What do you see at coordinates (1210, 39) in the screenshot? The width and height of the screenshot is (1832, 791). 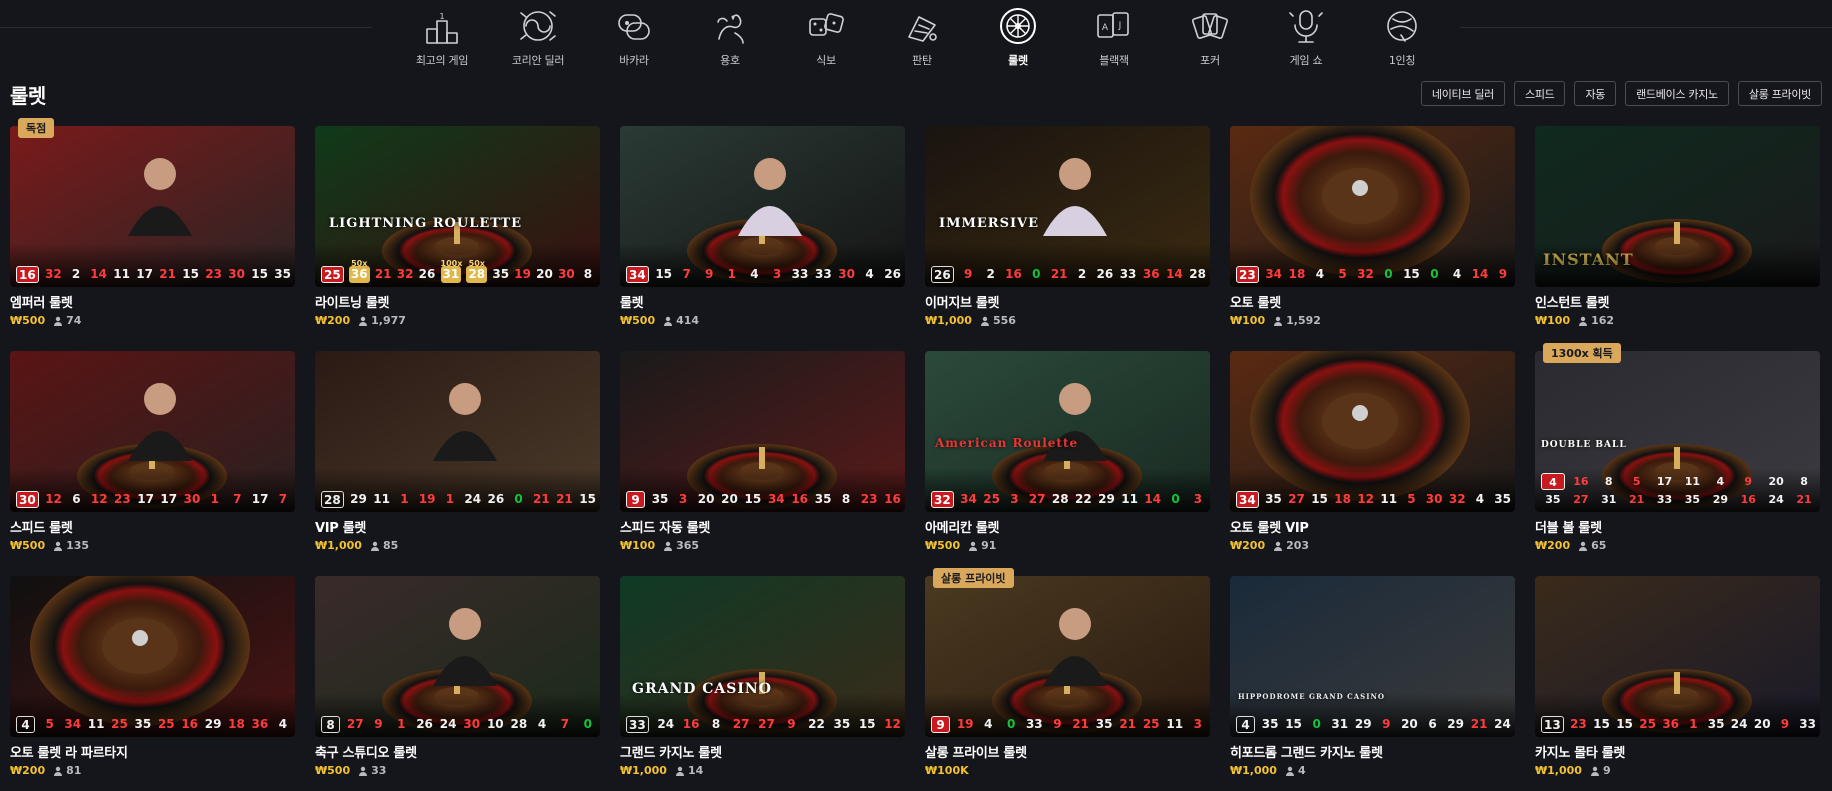 I see `nav-item-8: 포커` at bounding box center [1210, 39].